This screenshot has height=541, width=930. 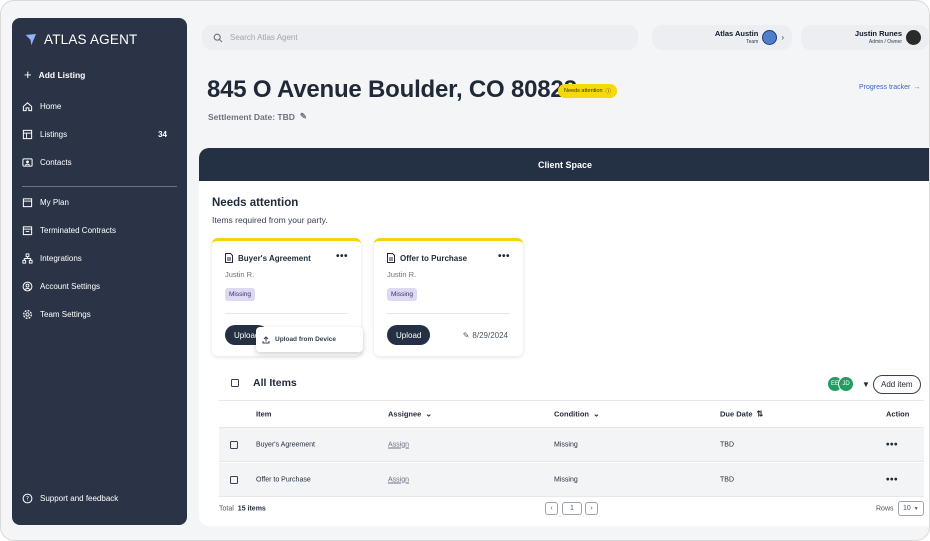 What do you see at coordinates (591, 508) in the screenshot?
I see `next-page-button: ›` at bounding box center [591, 508].